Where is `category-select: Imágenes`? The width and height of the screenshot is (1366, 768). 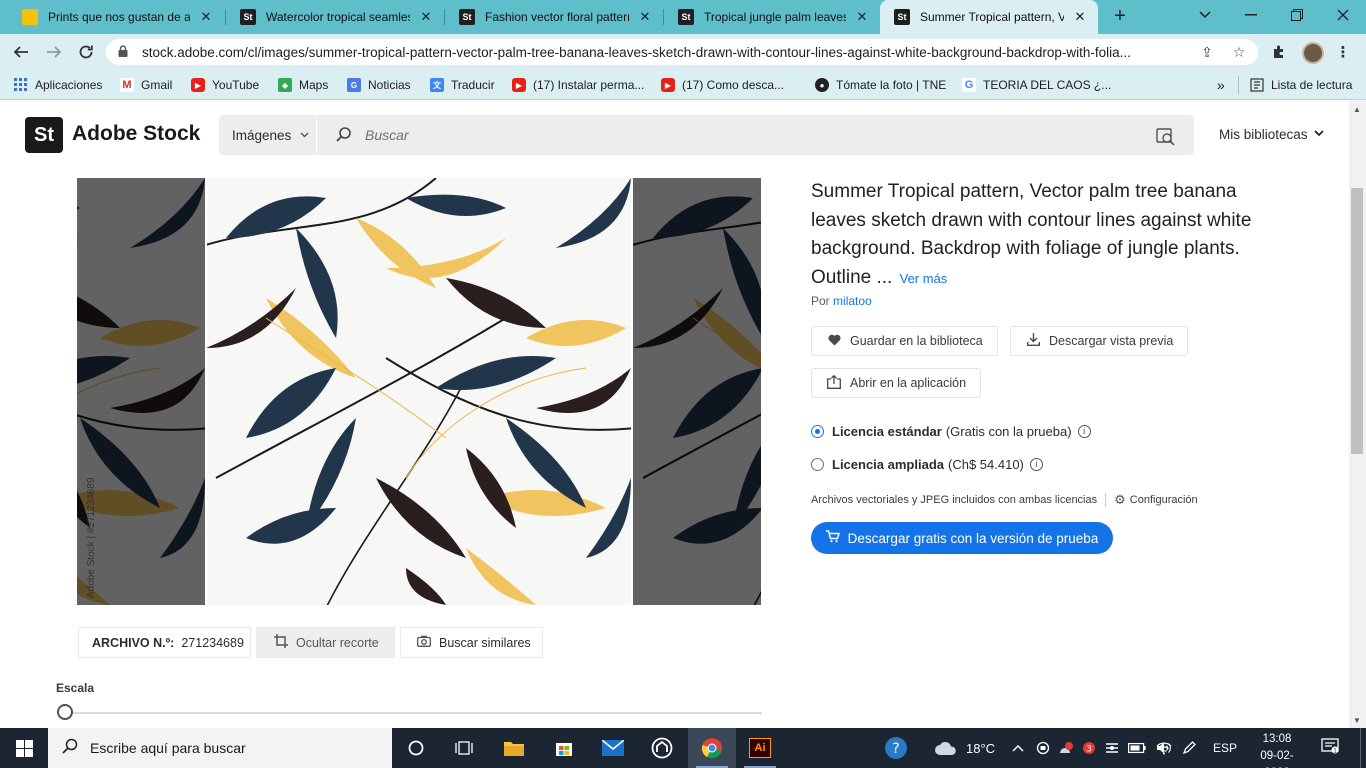
category-select: Imágenes is located at coordinates (268, 135).